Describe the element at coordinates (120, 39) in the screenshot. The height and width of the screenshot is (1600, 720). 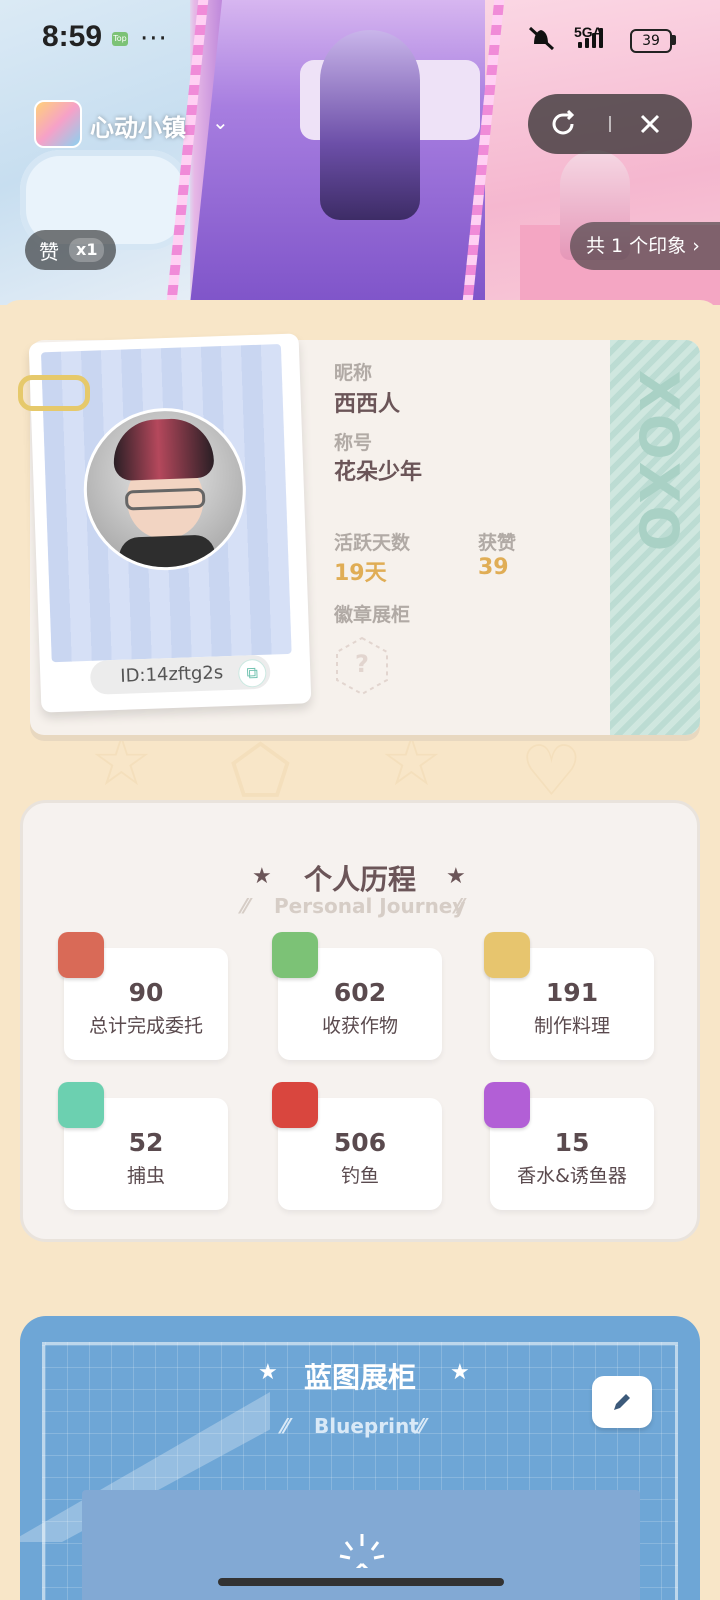
I see `mini-app-badge: Top` at that location.